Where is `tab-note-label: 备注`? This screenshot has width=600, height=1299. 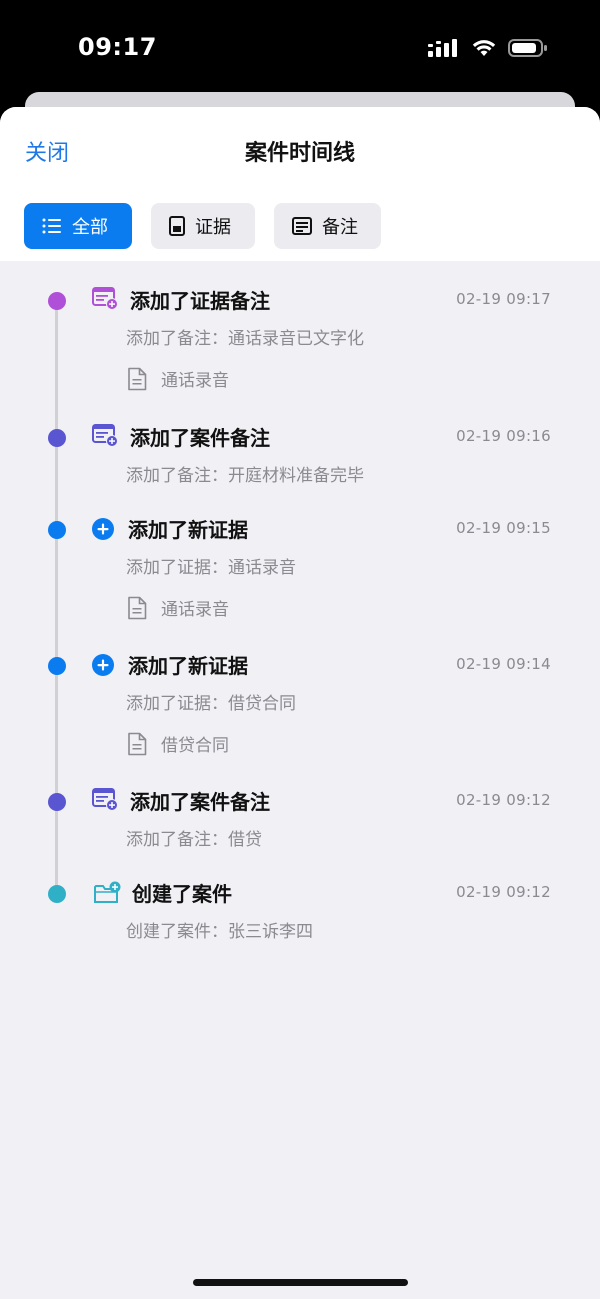 tab-note-label: 备注 is located at coordinates (340, 227).